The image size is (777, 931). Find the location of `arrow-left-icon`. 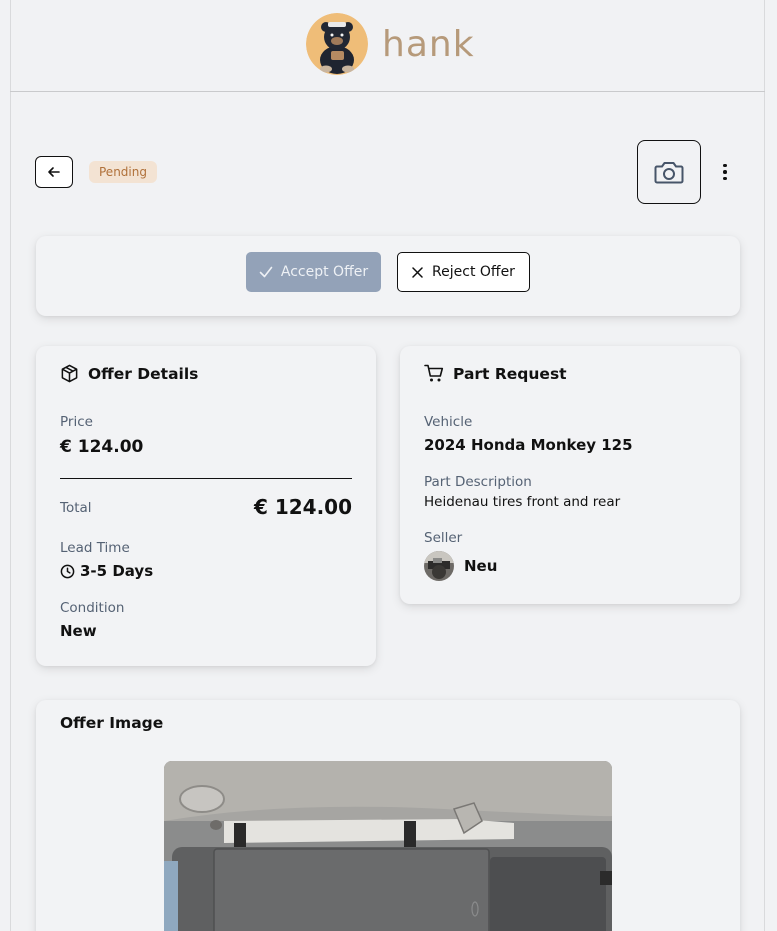

arrow-left-icon is located at coordinates (54, 172).